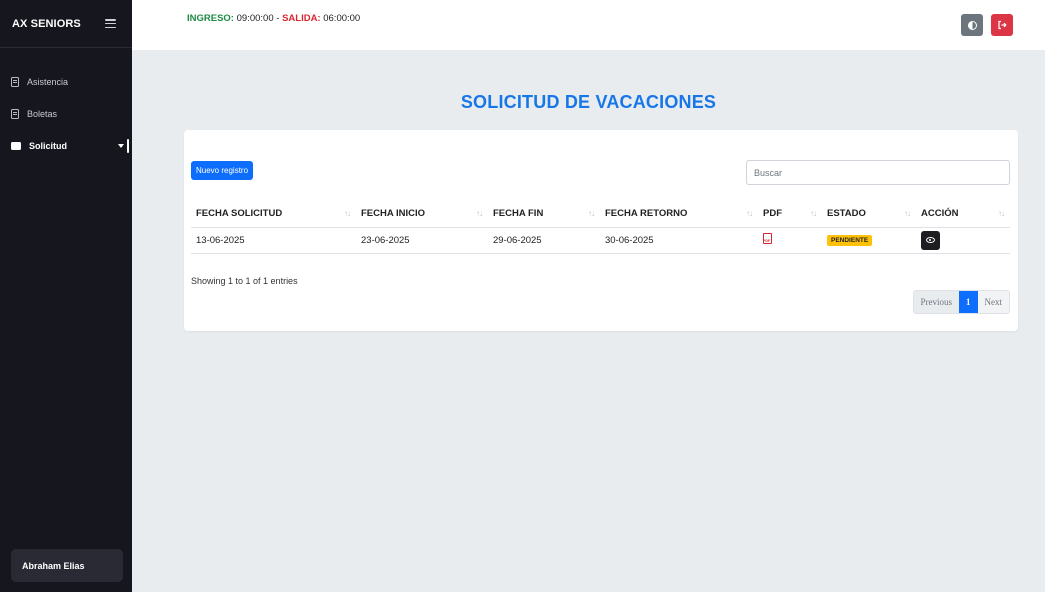  Describe the element at coordinates (255, 18) in the screenshot. I see `ingreso-value: 09:00:00` at that location.